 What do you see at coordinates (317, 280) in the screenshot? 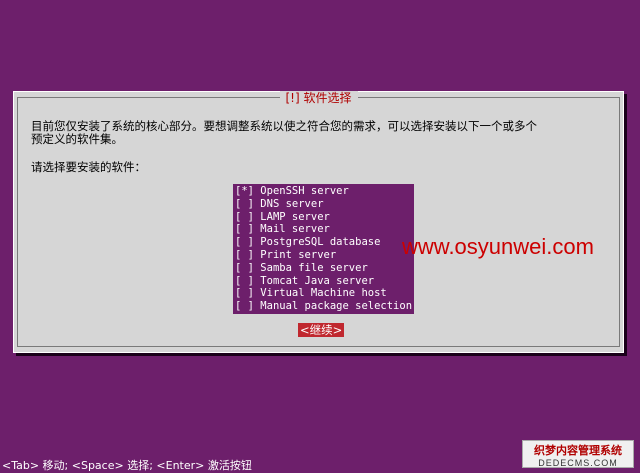
I see `checkbox-label: Tomcat Java server` at bounding box center [317, 280].